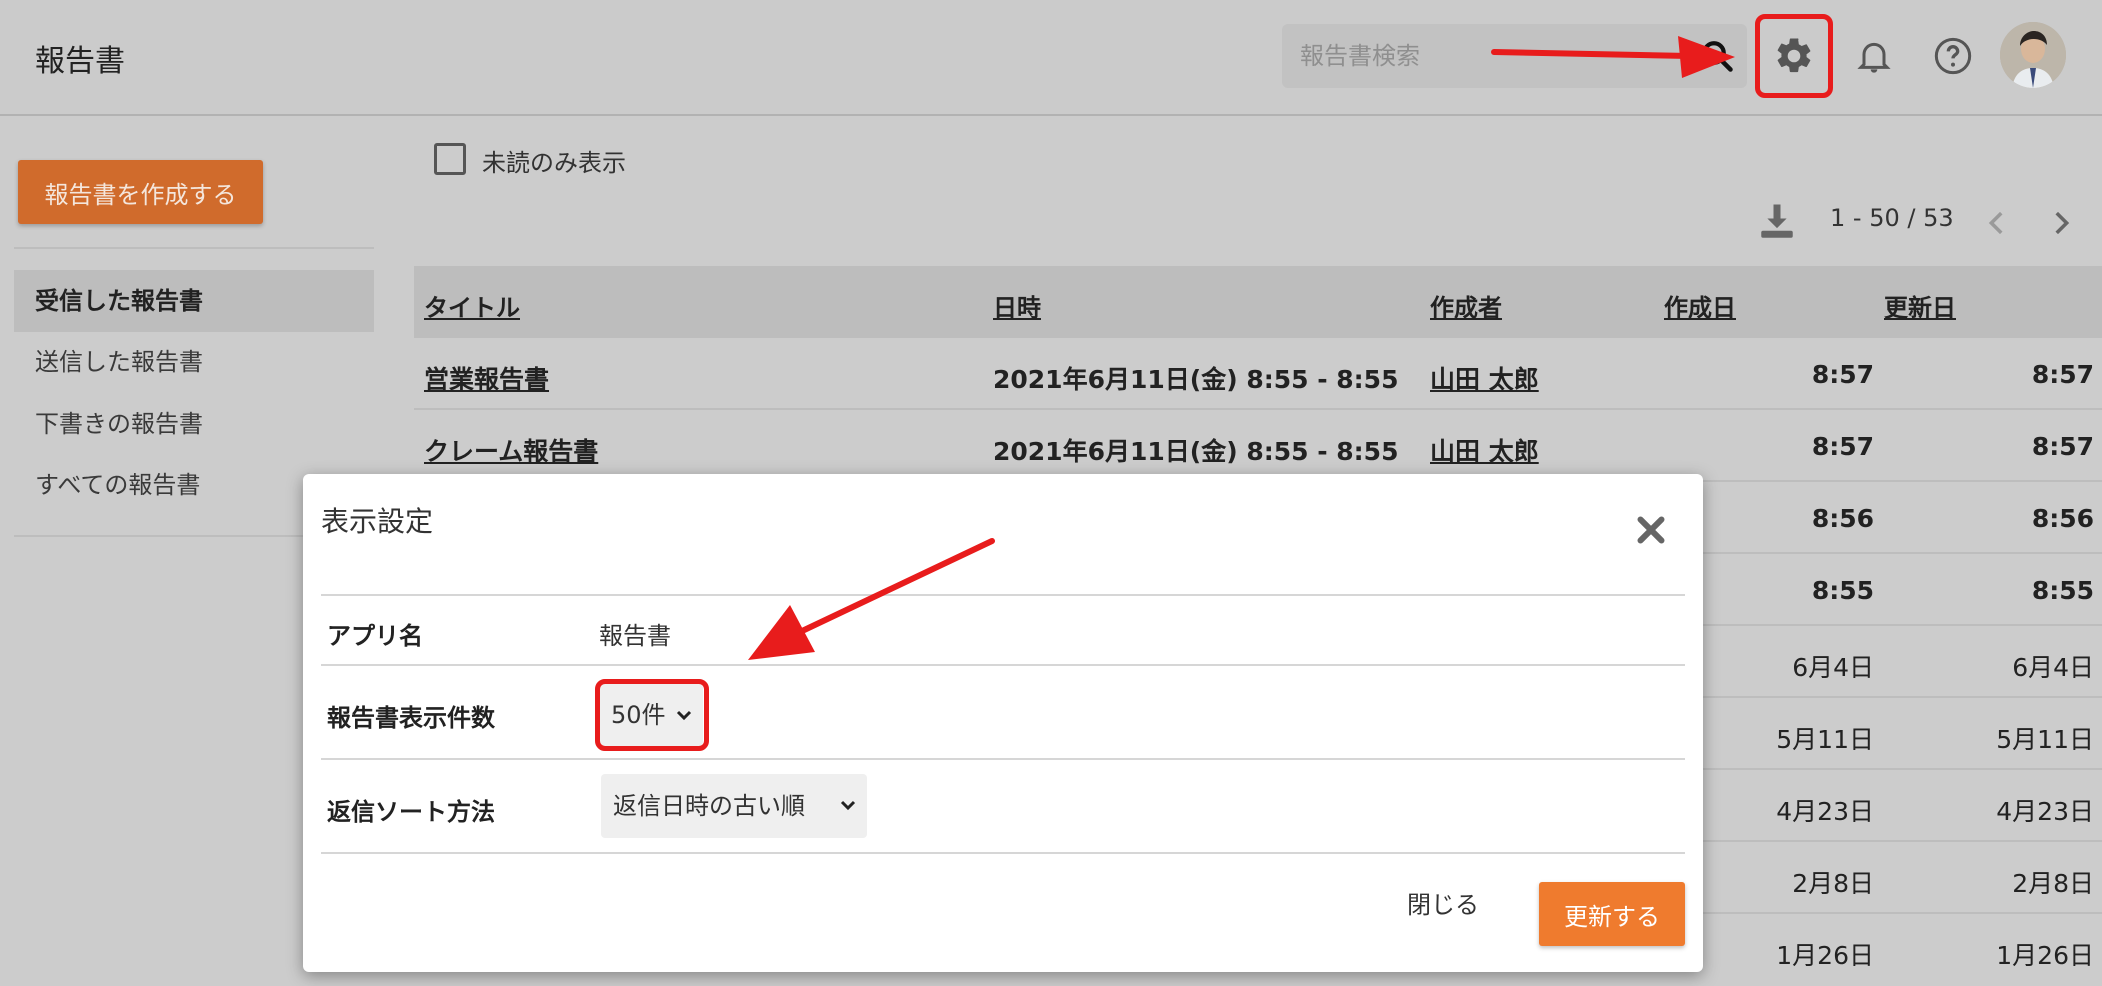  Describe the element at coordinates (411, 718) in the screenshot. I see `display-count-label: 報告書表示件数` at that location.